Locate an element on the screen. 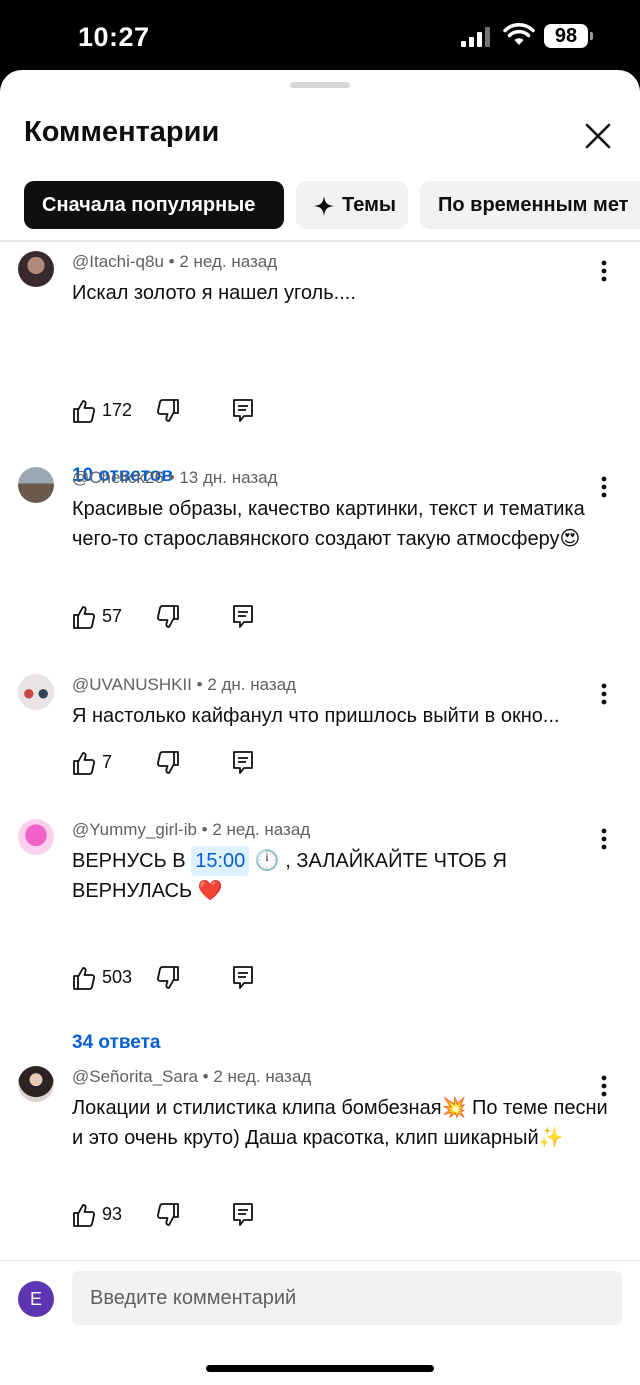 This screenshot has height=1385, width=640. comment-author: @Itachi-q8u is located at coordinates (118, 261).